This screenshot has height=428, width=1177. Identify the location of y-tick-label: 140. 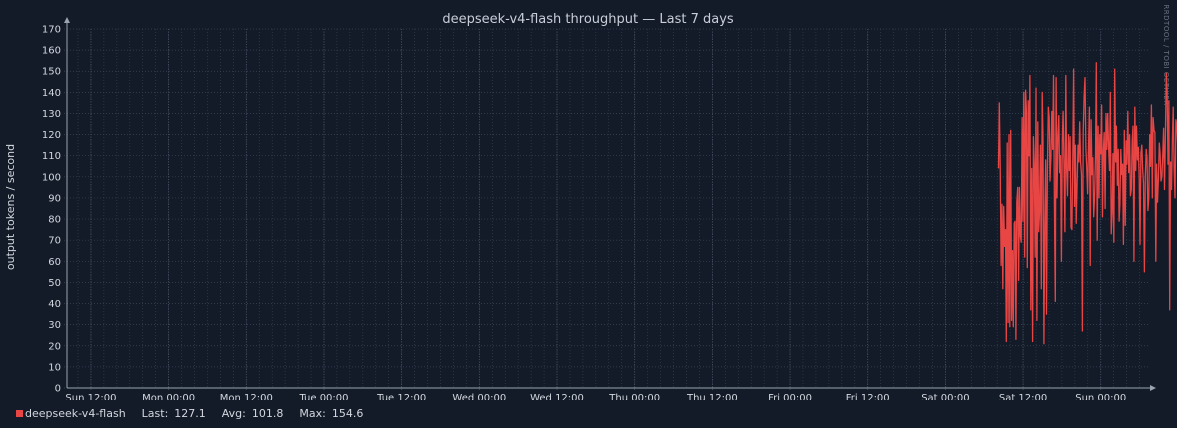
(51, 93).